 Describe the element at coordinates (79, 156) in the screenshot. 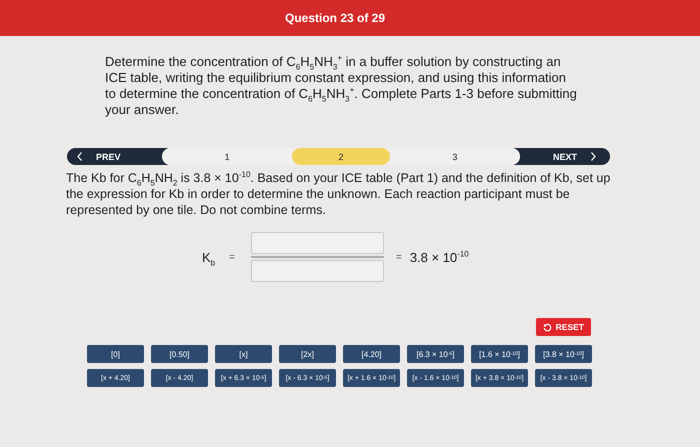

I see `chevron-left-icon` at that location.